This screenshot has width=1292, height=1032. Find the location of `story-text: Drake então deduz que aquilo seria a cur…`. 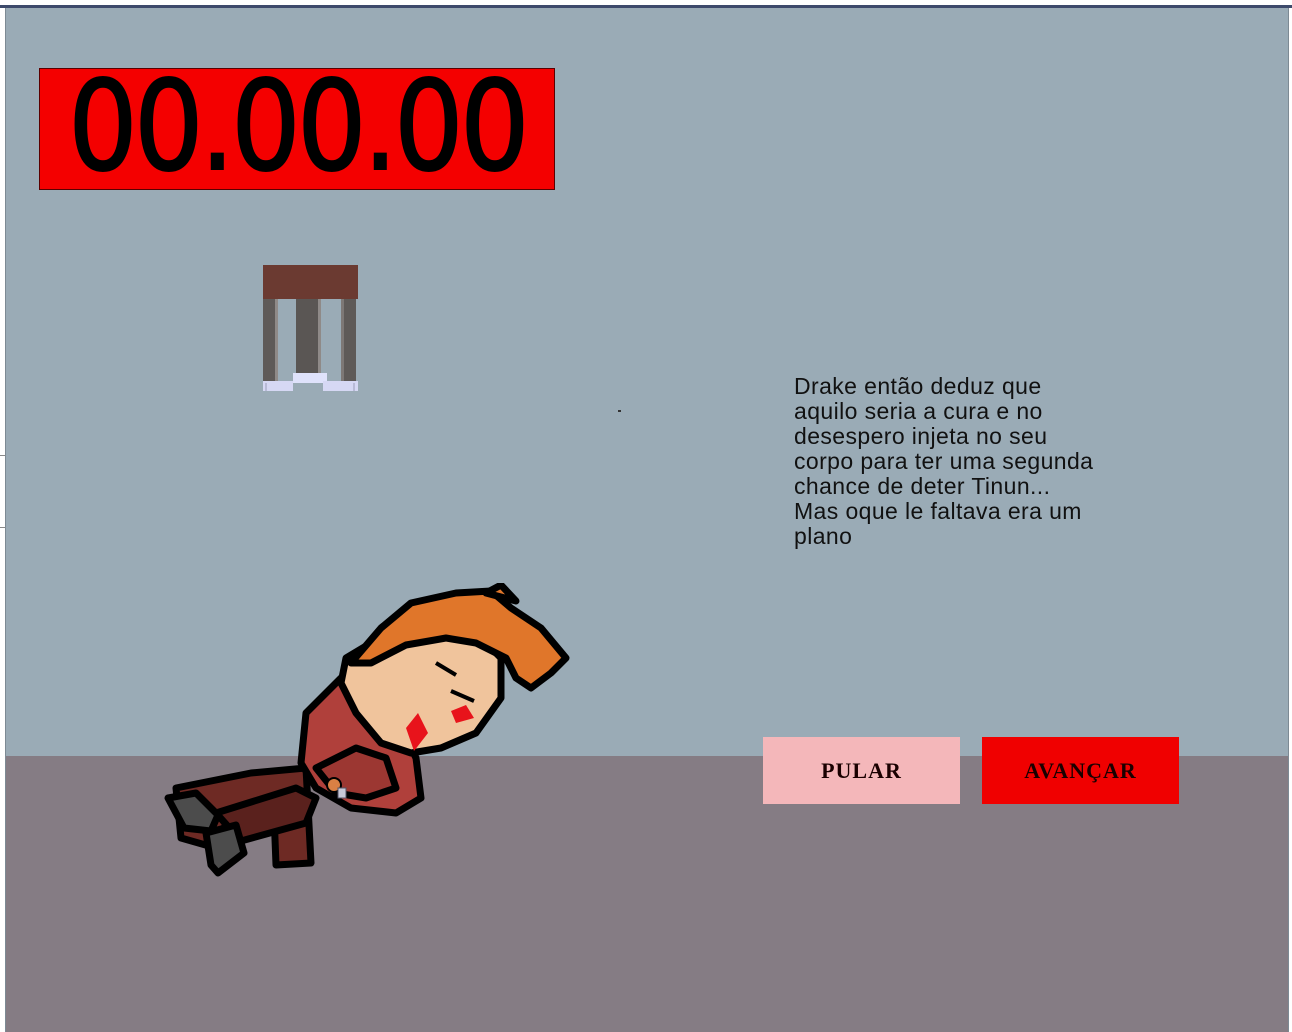

story-text: Drake então deduz que aquilo seria a cur… is located at coordinates (944, 461).